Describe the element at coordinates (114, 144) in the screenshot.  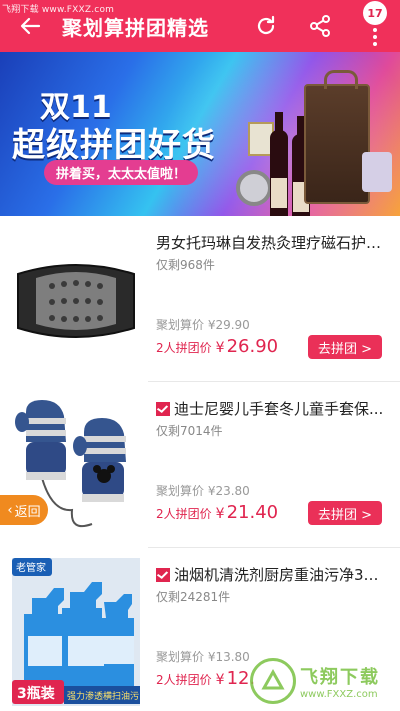
I see `banner-title: 超级拼团好货` at that location.